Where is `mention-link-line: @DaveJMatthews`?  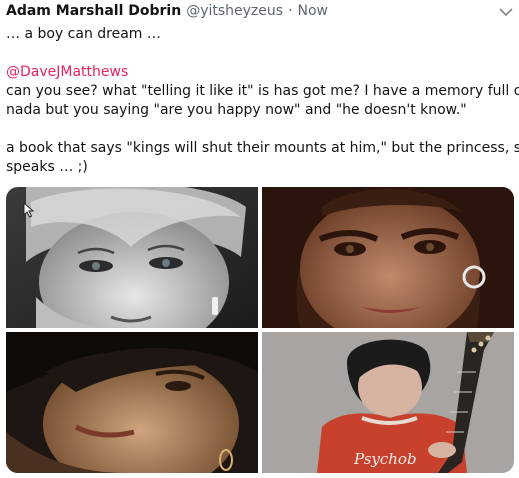
mention-link-line: @DaveJMatthews is located at coordinates (259, 72).